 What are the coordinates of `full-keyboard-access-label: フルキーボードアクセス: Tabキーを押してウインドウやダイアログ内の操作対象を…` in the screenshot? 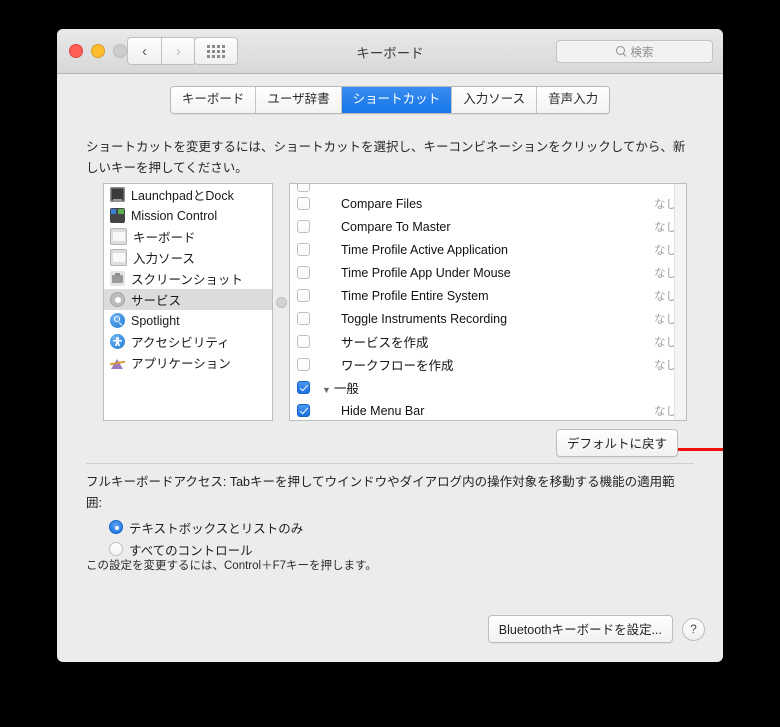 It's located at (380, 492).